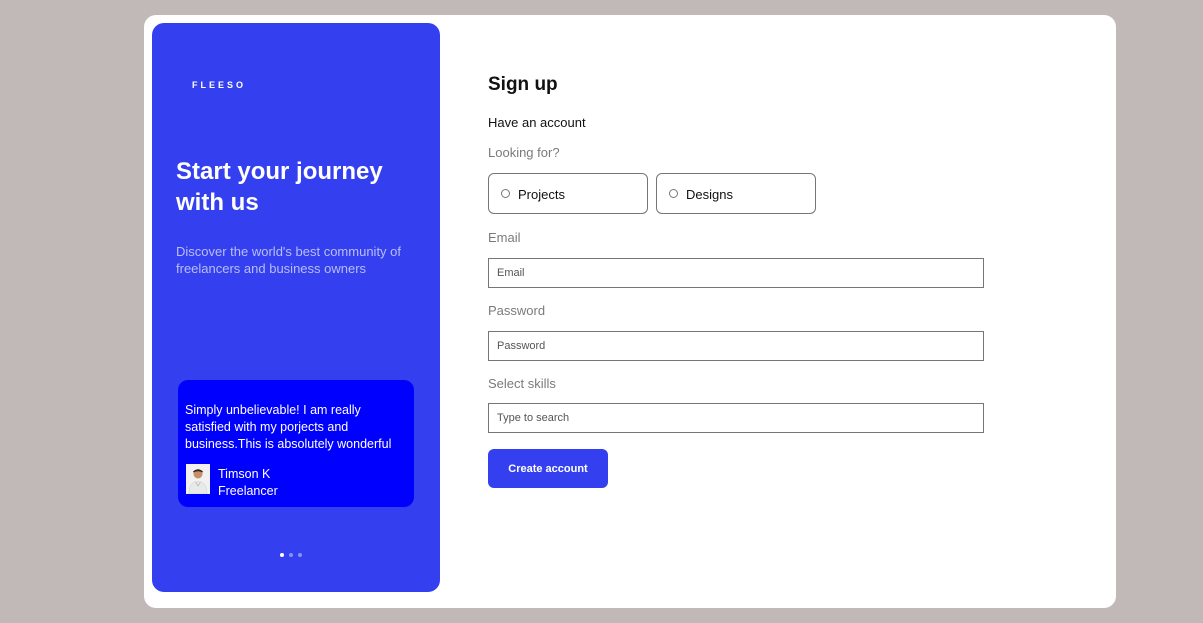 The image size is (1203, 623). What do you see at coordinates (736, 346) in the screenshot?
I see `password-field` at bounding box center [736, 346].